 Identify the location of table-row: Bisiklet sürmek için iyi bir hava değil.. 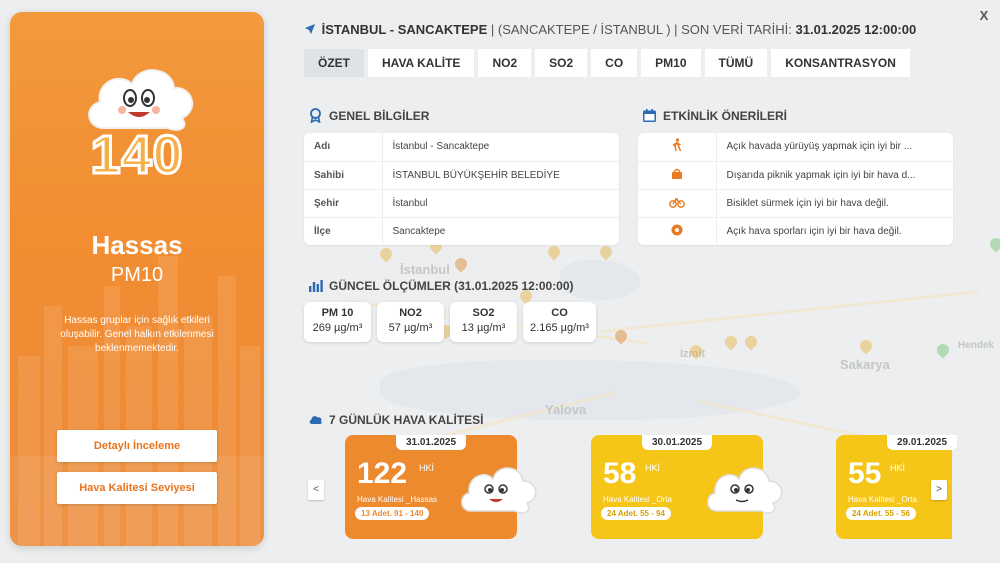
(795, 203).